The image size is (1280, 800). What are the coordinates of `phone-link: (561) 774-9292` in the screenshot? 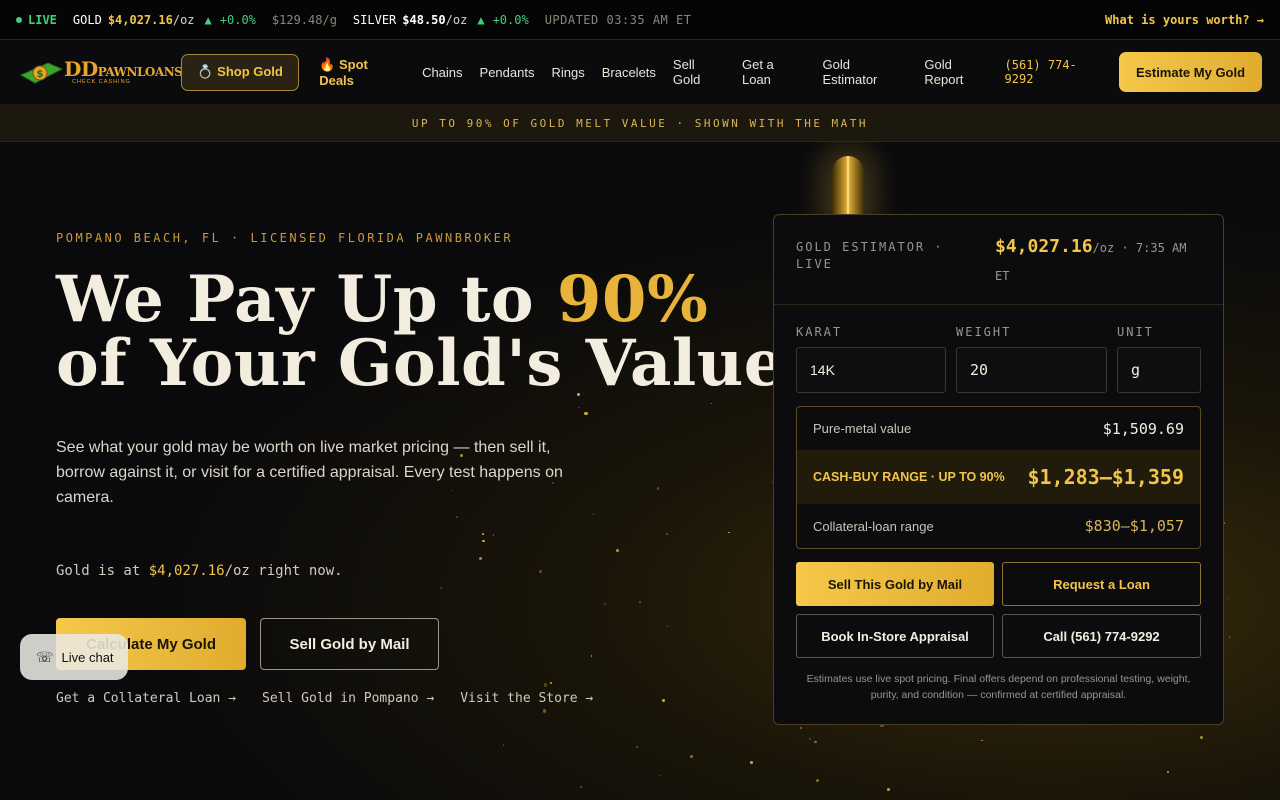 It's located at (1055, 72).